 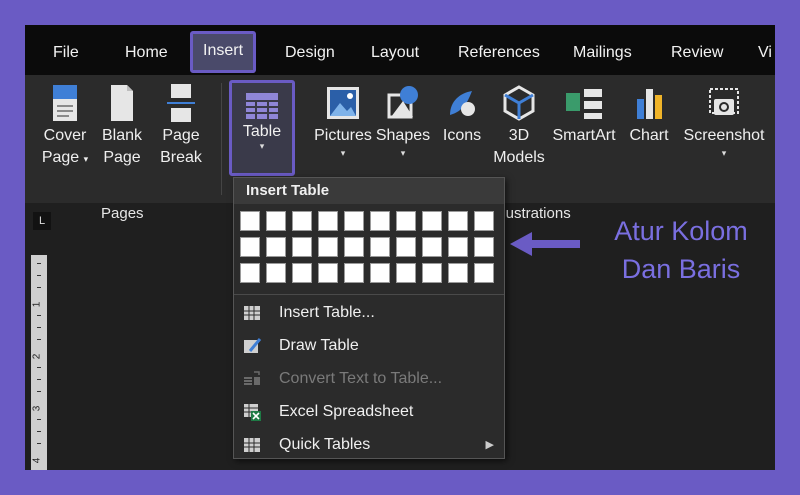 I want to click on cover-page-label-1: Cover, so click(x=65, y=135).